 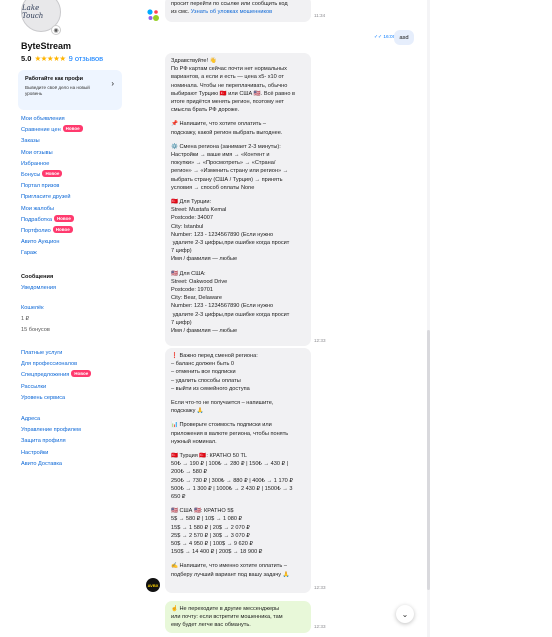 What do you see at coordinates (42, 463) in the screenshot?
I see `sidebar-item-label: Авито Доставка` at bounding box center [42, 463].